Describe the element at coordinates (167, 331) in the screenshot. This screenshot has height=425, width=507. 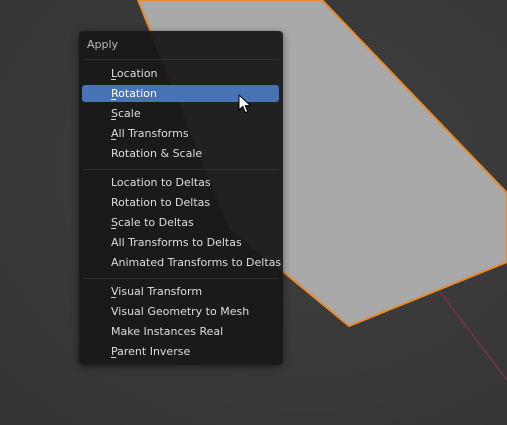
I see `menu-item-label: Make Instances Real` at that location.